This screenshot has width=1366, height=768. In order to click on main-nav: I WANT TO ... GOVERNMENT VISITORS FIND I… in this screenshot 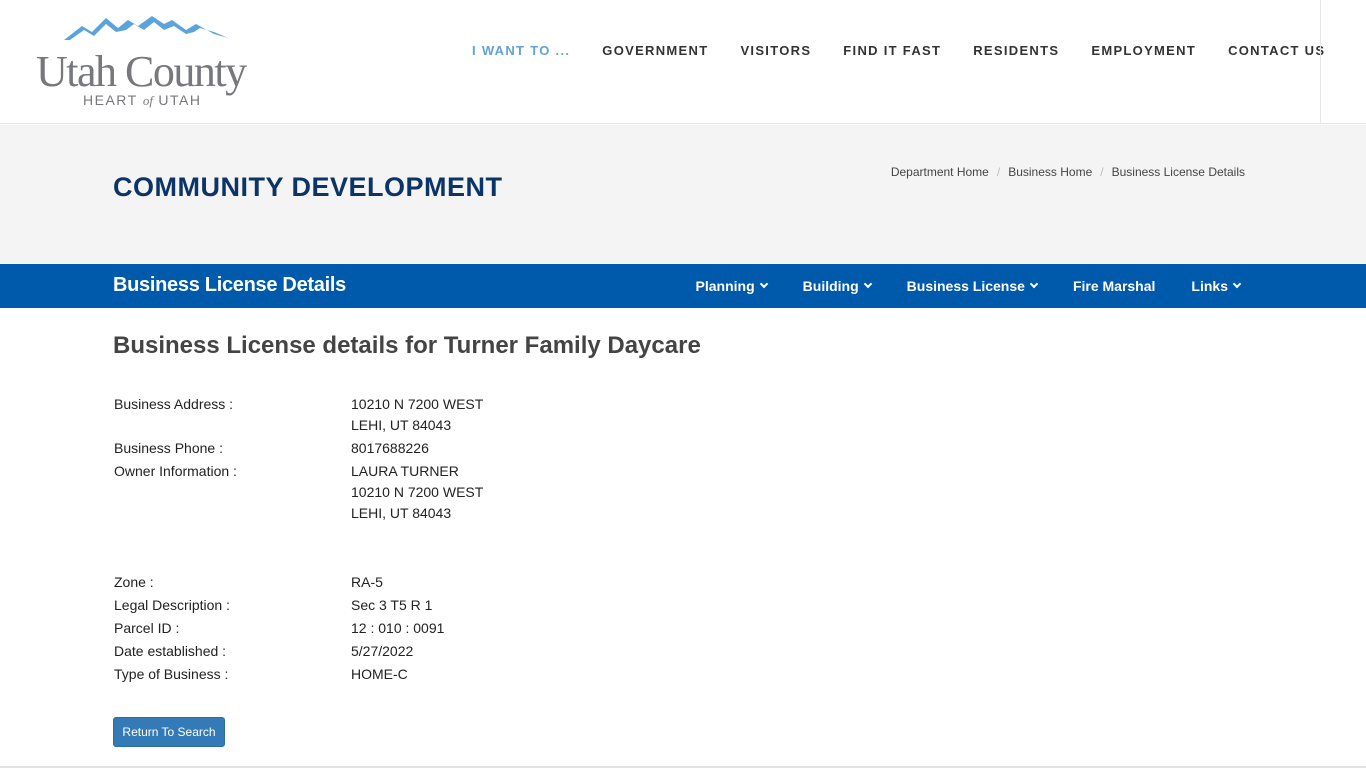, I will do `click(898, 50)`.